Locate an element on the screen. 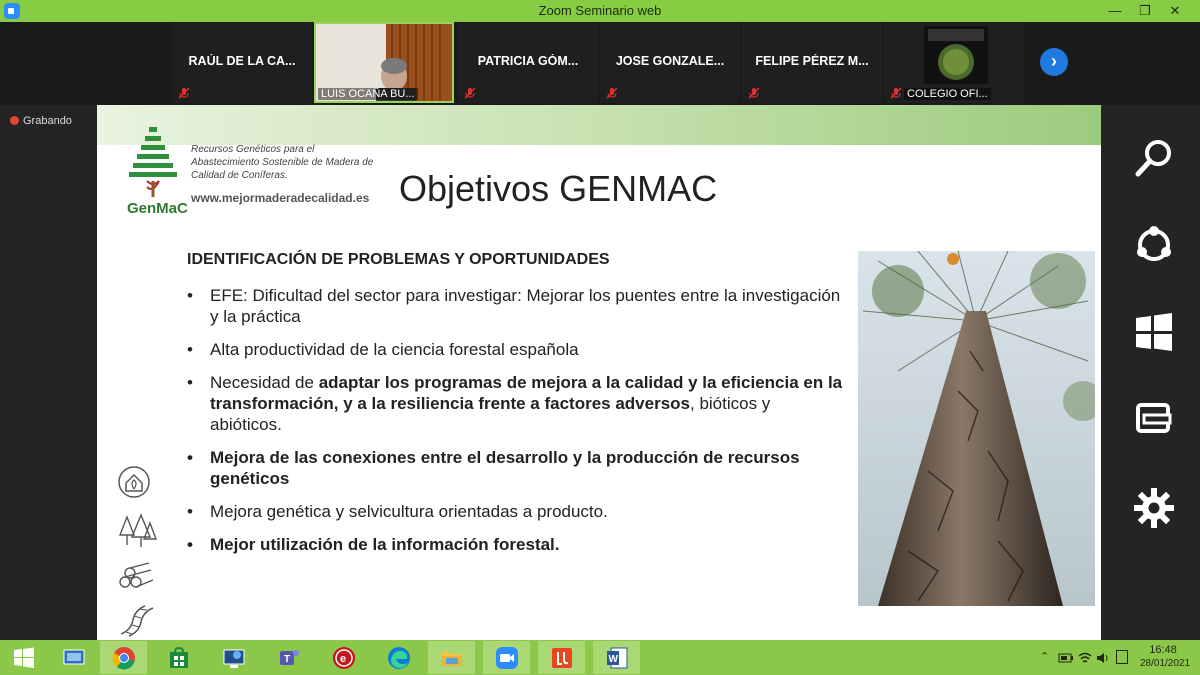 The height and width of the screenshot is (675, 1200). svg-text: e is located at coordinates (343, 659).